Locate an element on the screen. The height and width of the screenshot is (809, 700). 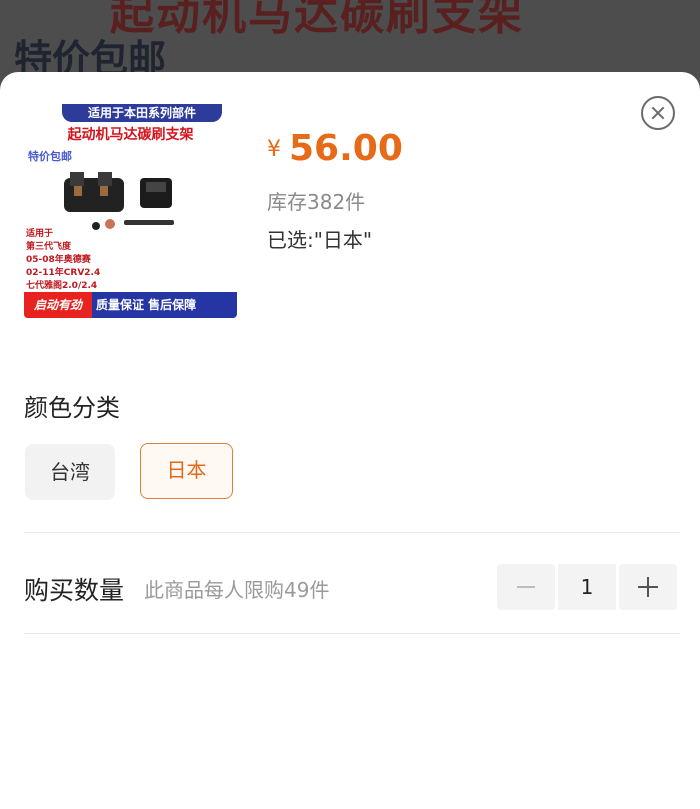
increase-quantity-button is located at coordinates (648, 587).